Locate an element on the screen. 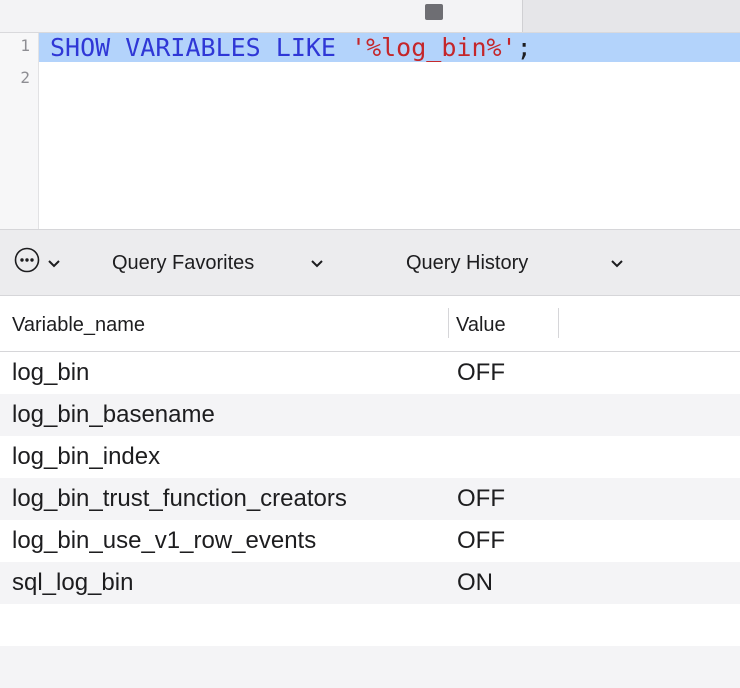  column-header-value: Value is located at coordinates (501, 323).